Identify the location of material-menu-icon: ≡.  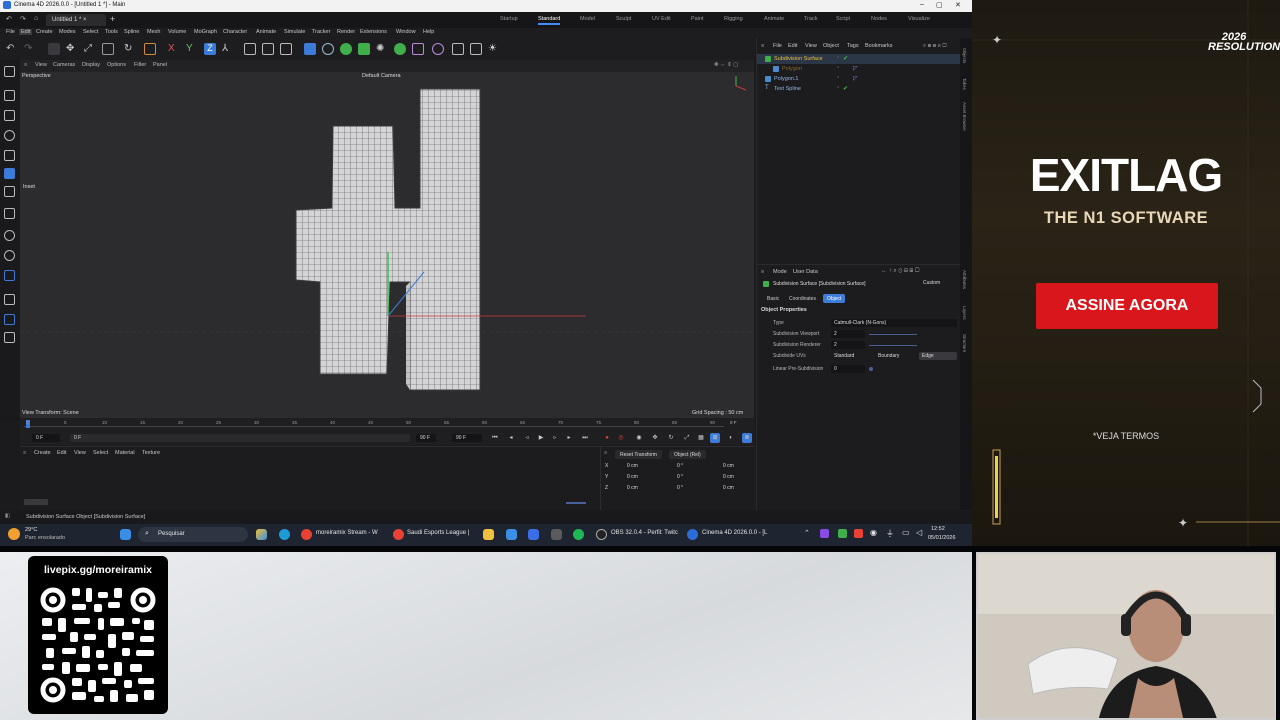
(24, 453).